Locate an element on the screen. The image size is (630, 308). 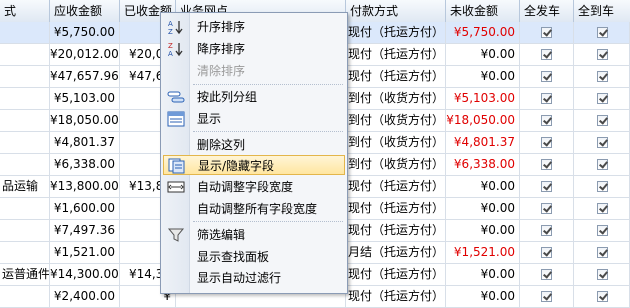
cell-due-amount: ¥7,497.36 is located at coordinates (85, 230).